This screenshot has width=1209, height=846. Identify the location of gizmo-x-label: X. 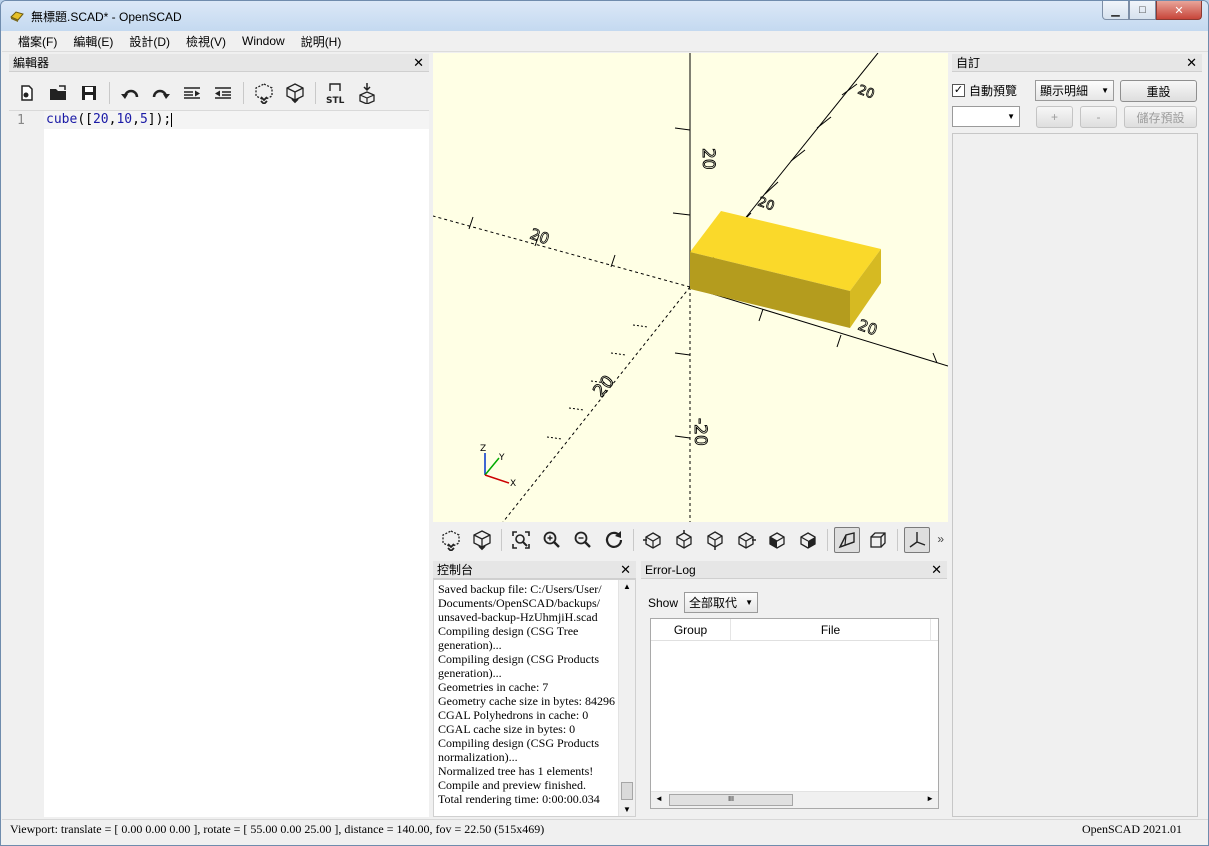
(513, 484).